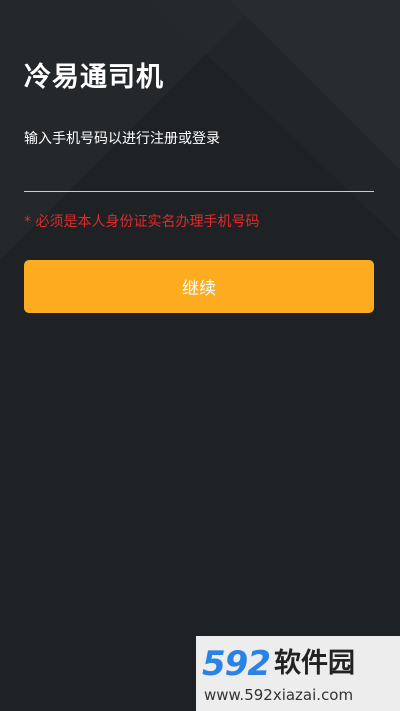 The height and width of the screenshot is (711, 400). What do you see at coordinates (236, 664) in the screenshot?
I see `watermark-logo-number: 592` at bounding box center [236, 664].